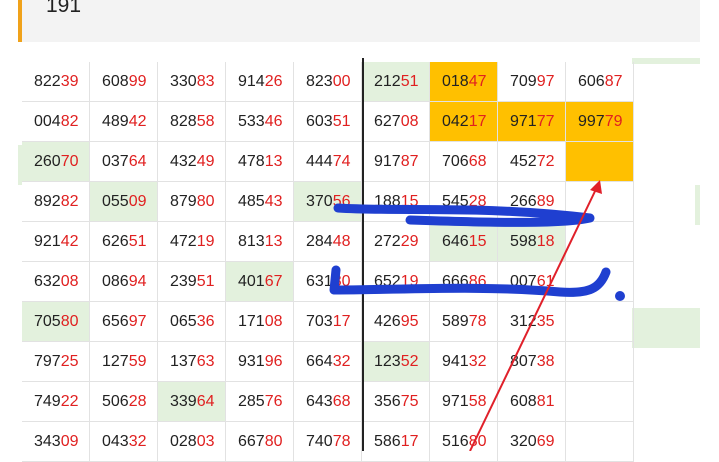 The width and height of the screenshot is (719, 462). What do you see at coordinates (273, 401) in the screenshot?
I see `cell-digits-tail: 76` at bounding box center [273, 401].